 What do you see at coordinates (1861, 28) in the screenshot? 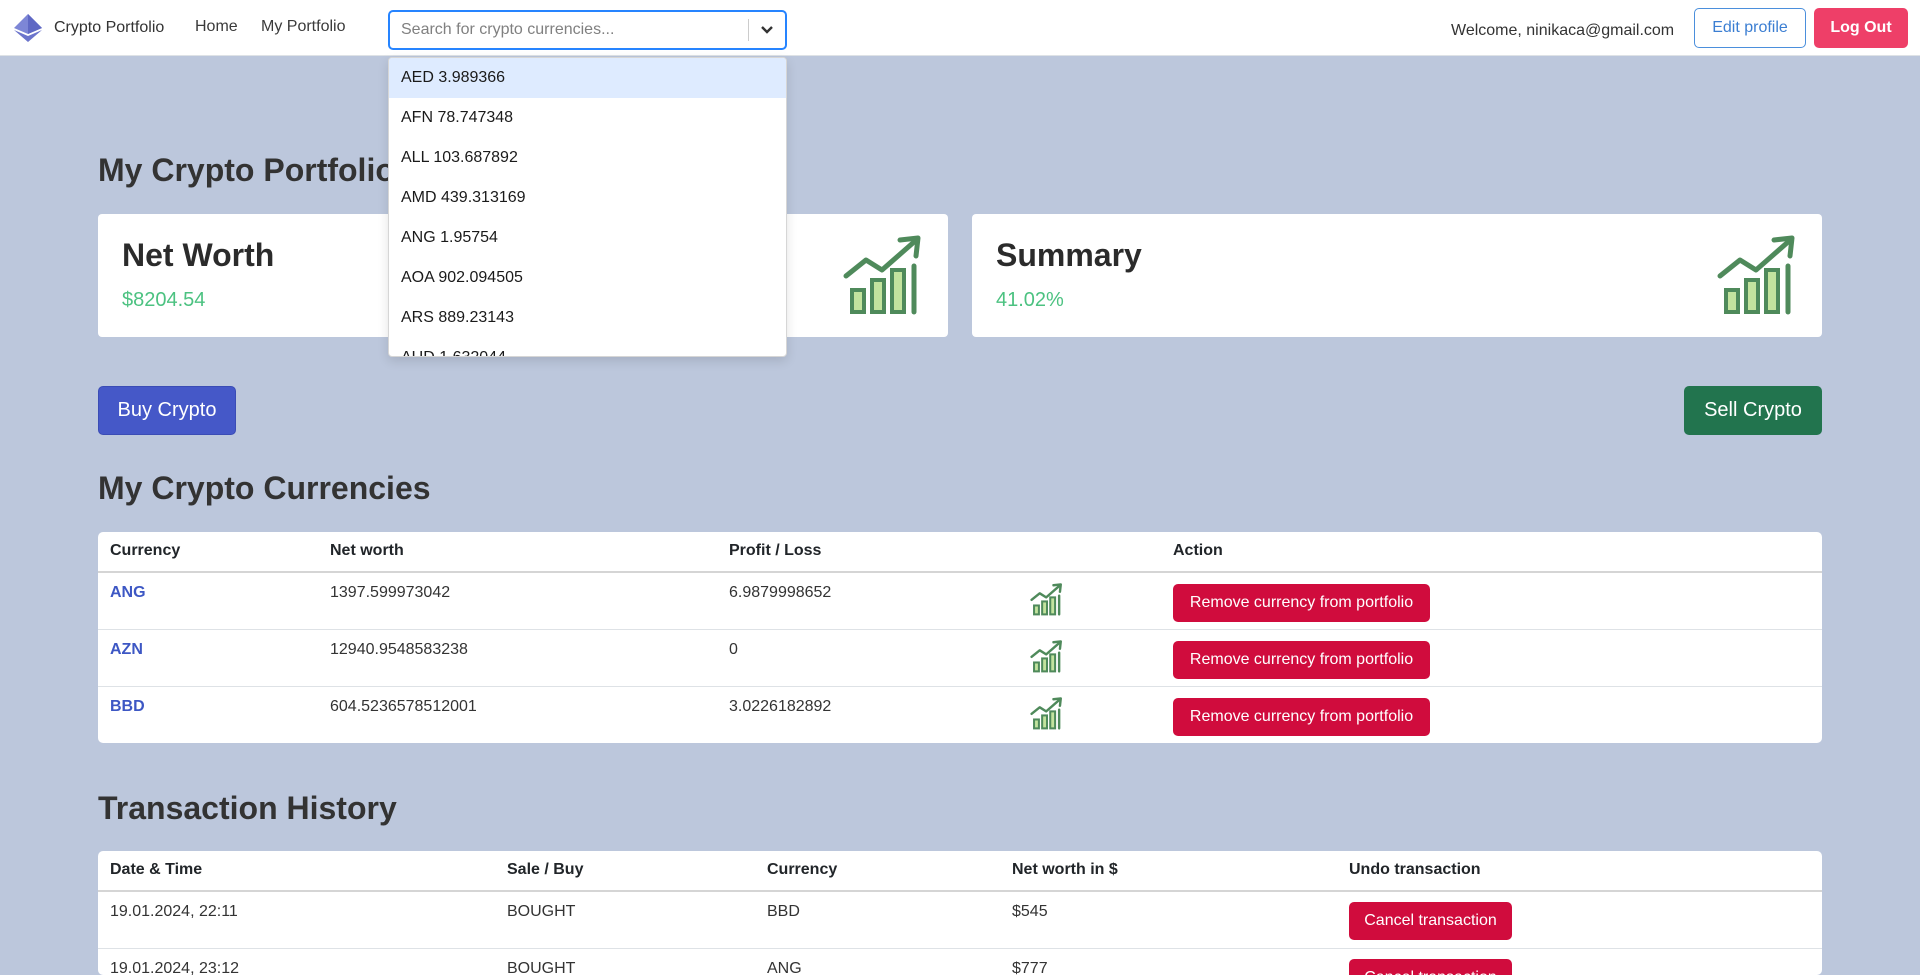
I see `logout-button: Log Out` at bounding box center [1861, 28].